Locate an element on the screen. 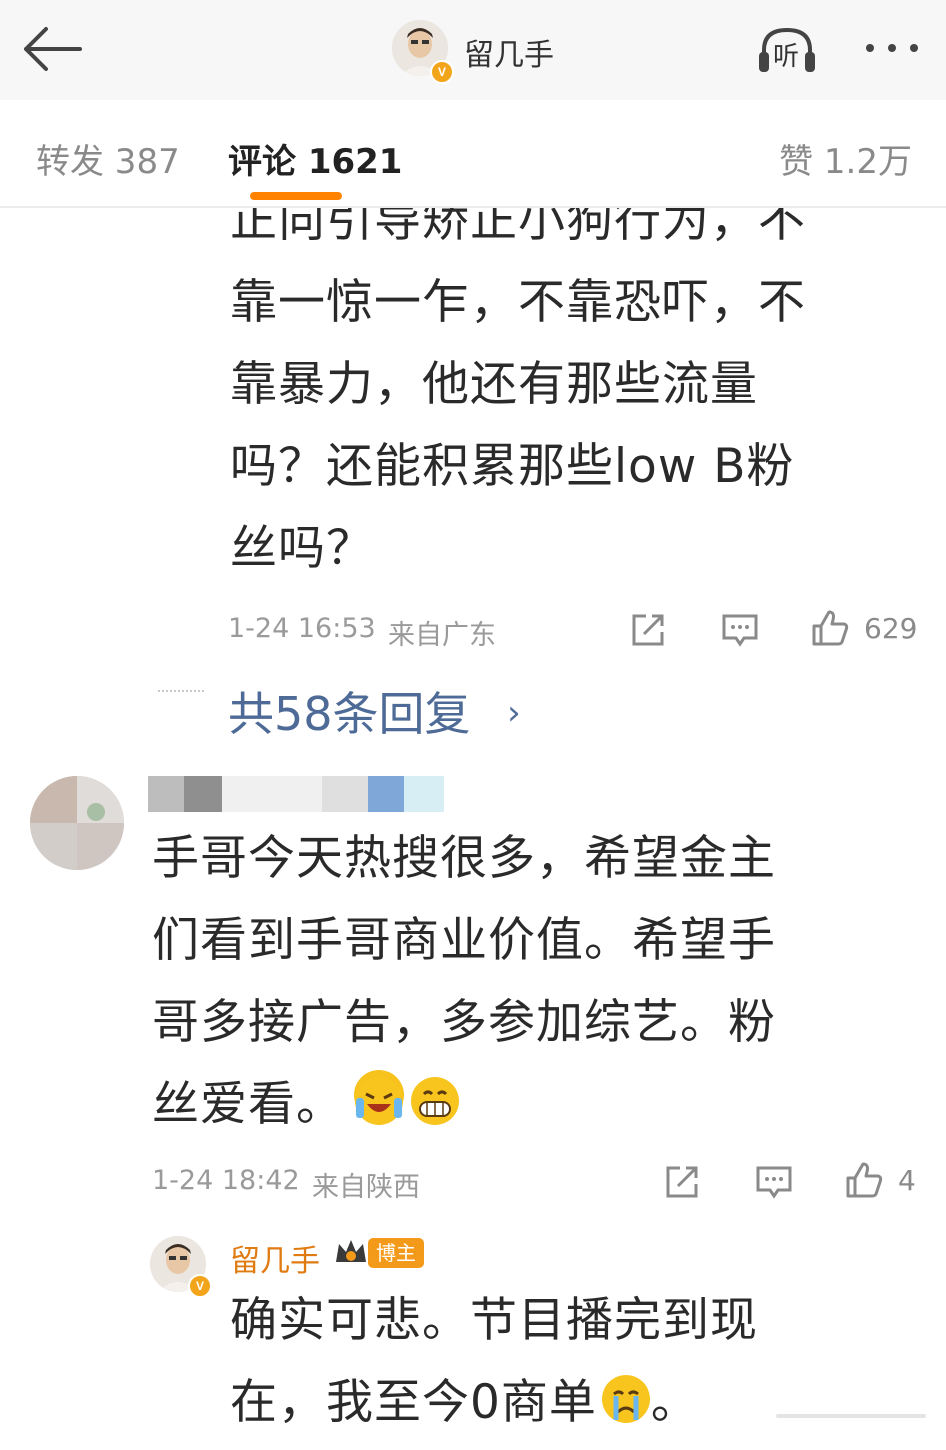 The width and height of the screenshot is (946, 1450). tab-forward: 转发 387 is located at coordinates (108, 158).